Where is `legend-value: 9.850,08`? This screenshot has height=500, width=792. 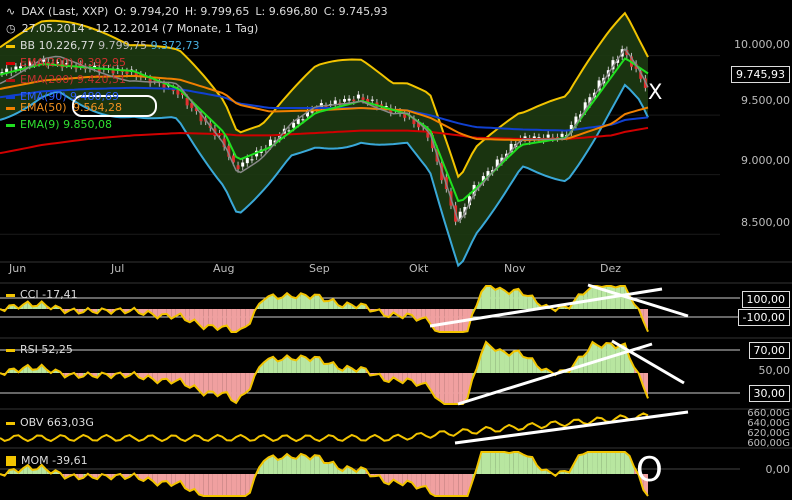
legend-value: 9.850,08 is located at coordinates (88, 124).